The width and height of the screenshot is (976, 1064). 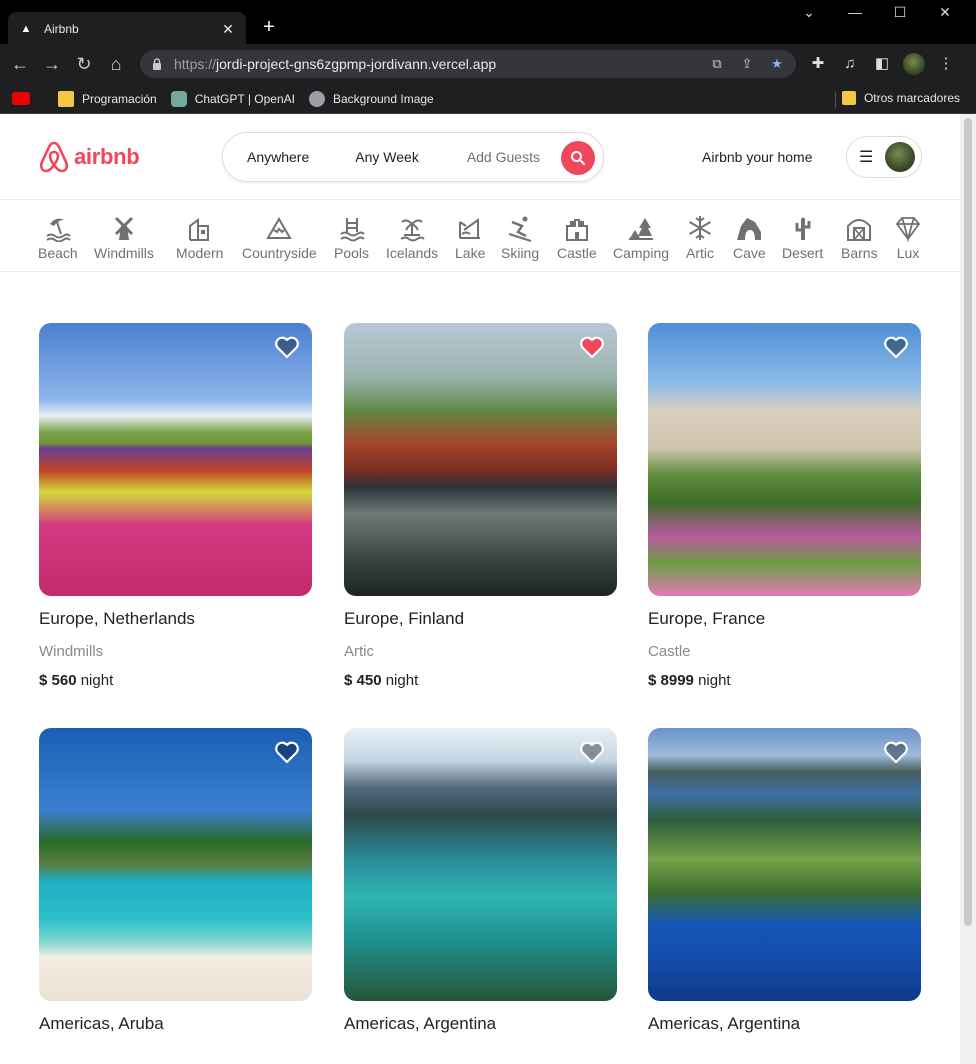 I want to click on beach-icon, so click(x=58, y=230).